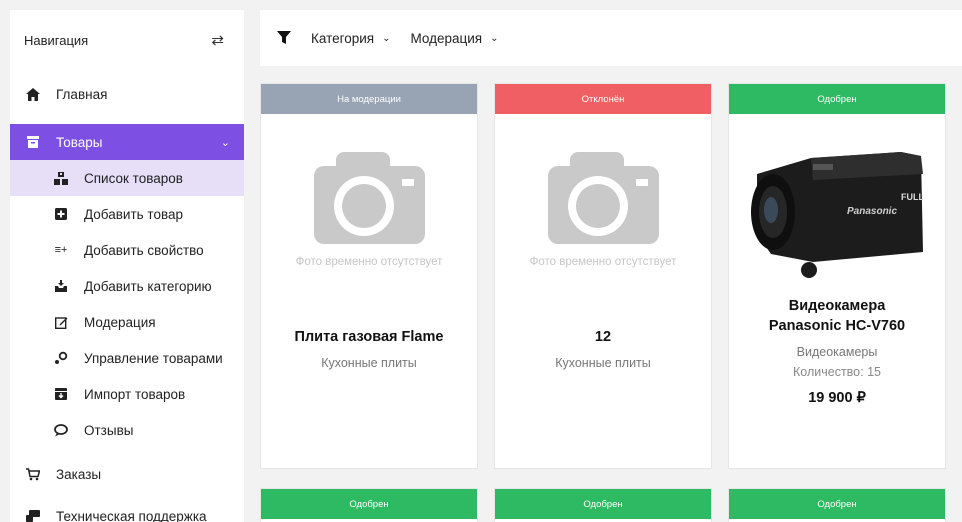 Image resolution: width=962 pixels, height=522 pixels. I want to click on sidebar-subitem-manage-products: Управление товарами, so click(127, 358).